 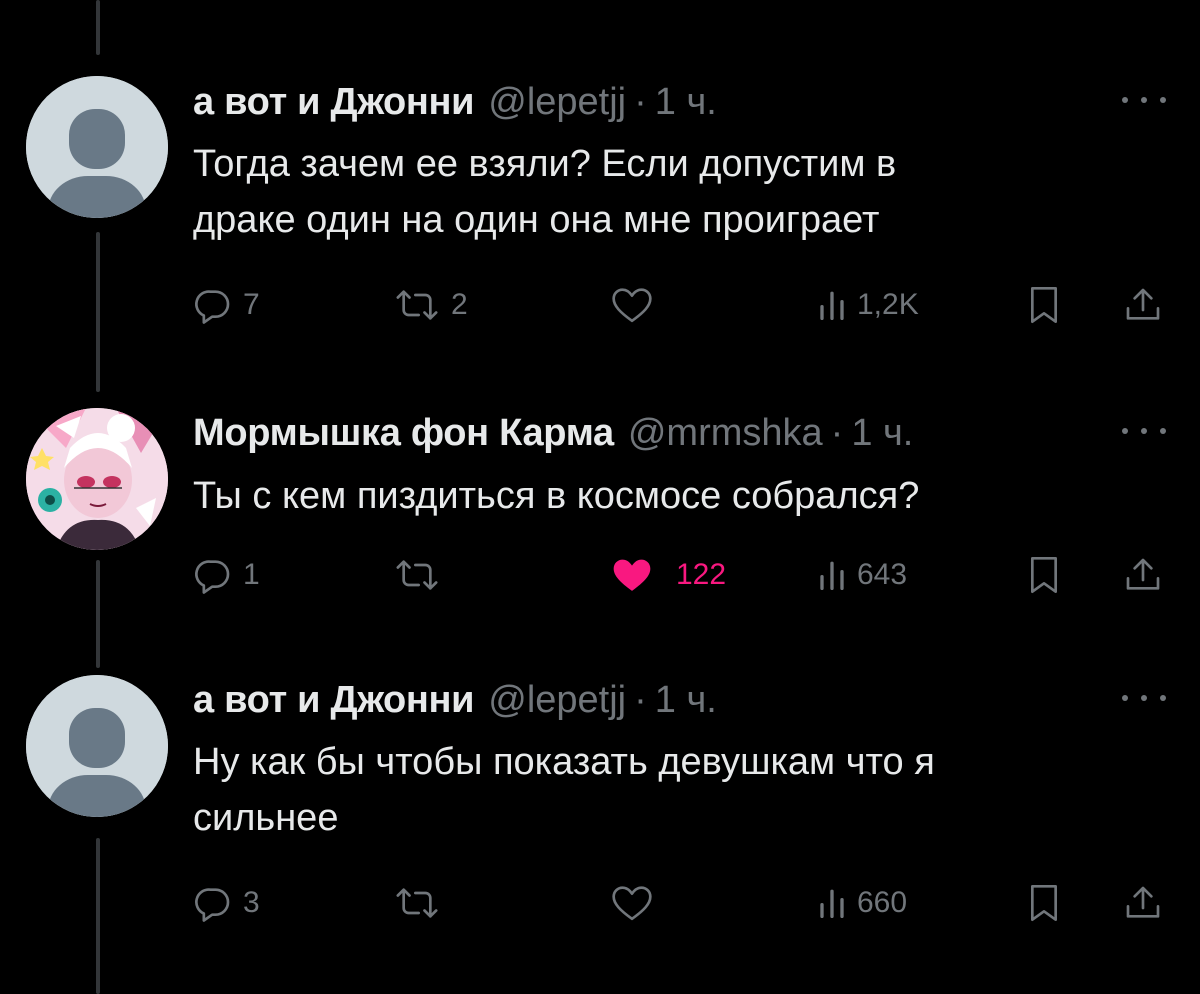 I want to click on action-bar: 7 2 1,2K, so click(x=685, y=305).